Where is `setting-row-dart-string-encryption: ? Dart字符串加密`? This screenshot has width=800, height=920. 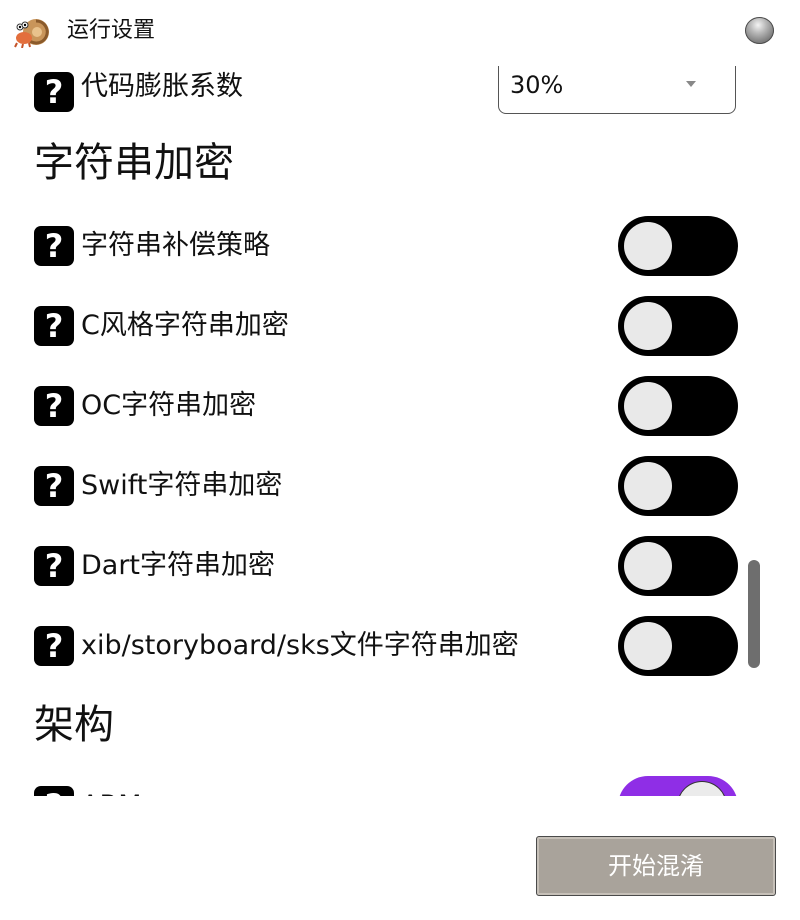 setting-row-dart-string-encryption: ? Dart字符串加密 is located at coordinates (394, 566).